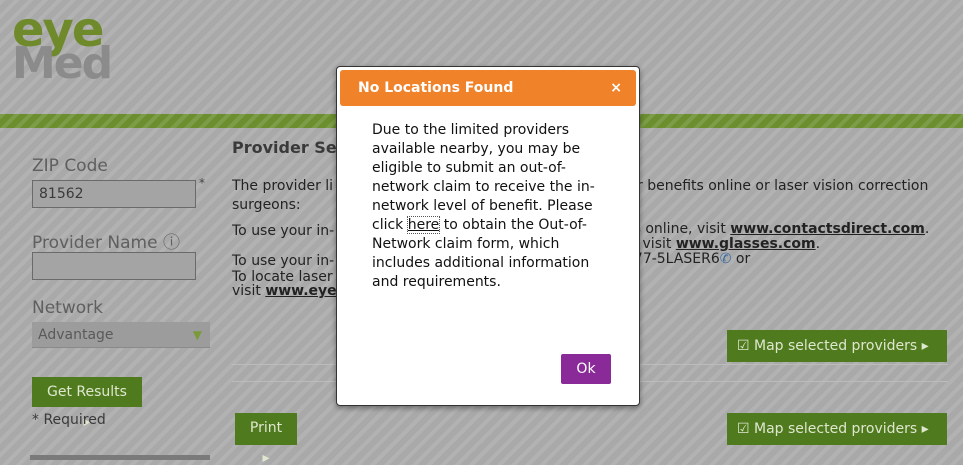 Image resolution: width=963 pixels, height=465 pixels. I want to click on intro-text-1: The provider li, so click(283, 186).